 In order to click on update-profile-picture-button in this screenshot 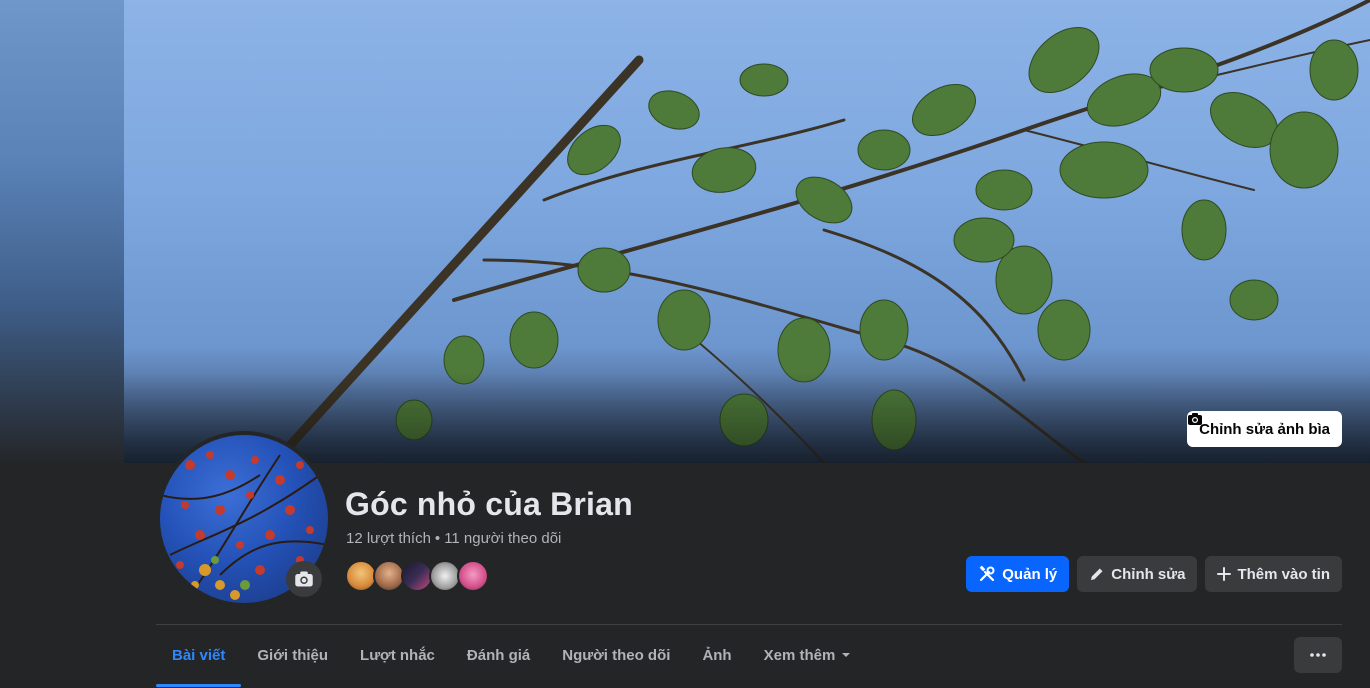, I will do `click(304, 579)`.